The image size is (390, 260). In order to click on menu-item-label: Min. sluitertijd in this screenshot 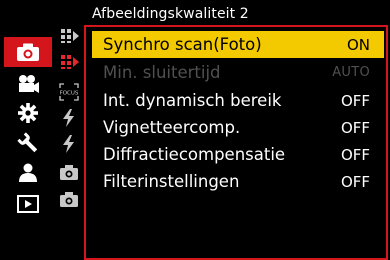, I will do `click(162, 72)`.